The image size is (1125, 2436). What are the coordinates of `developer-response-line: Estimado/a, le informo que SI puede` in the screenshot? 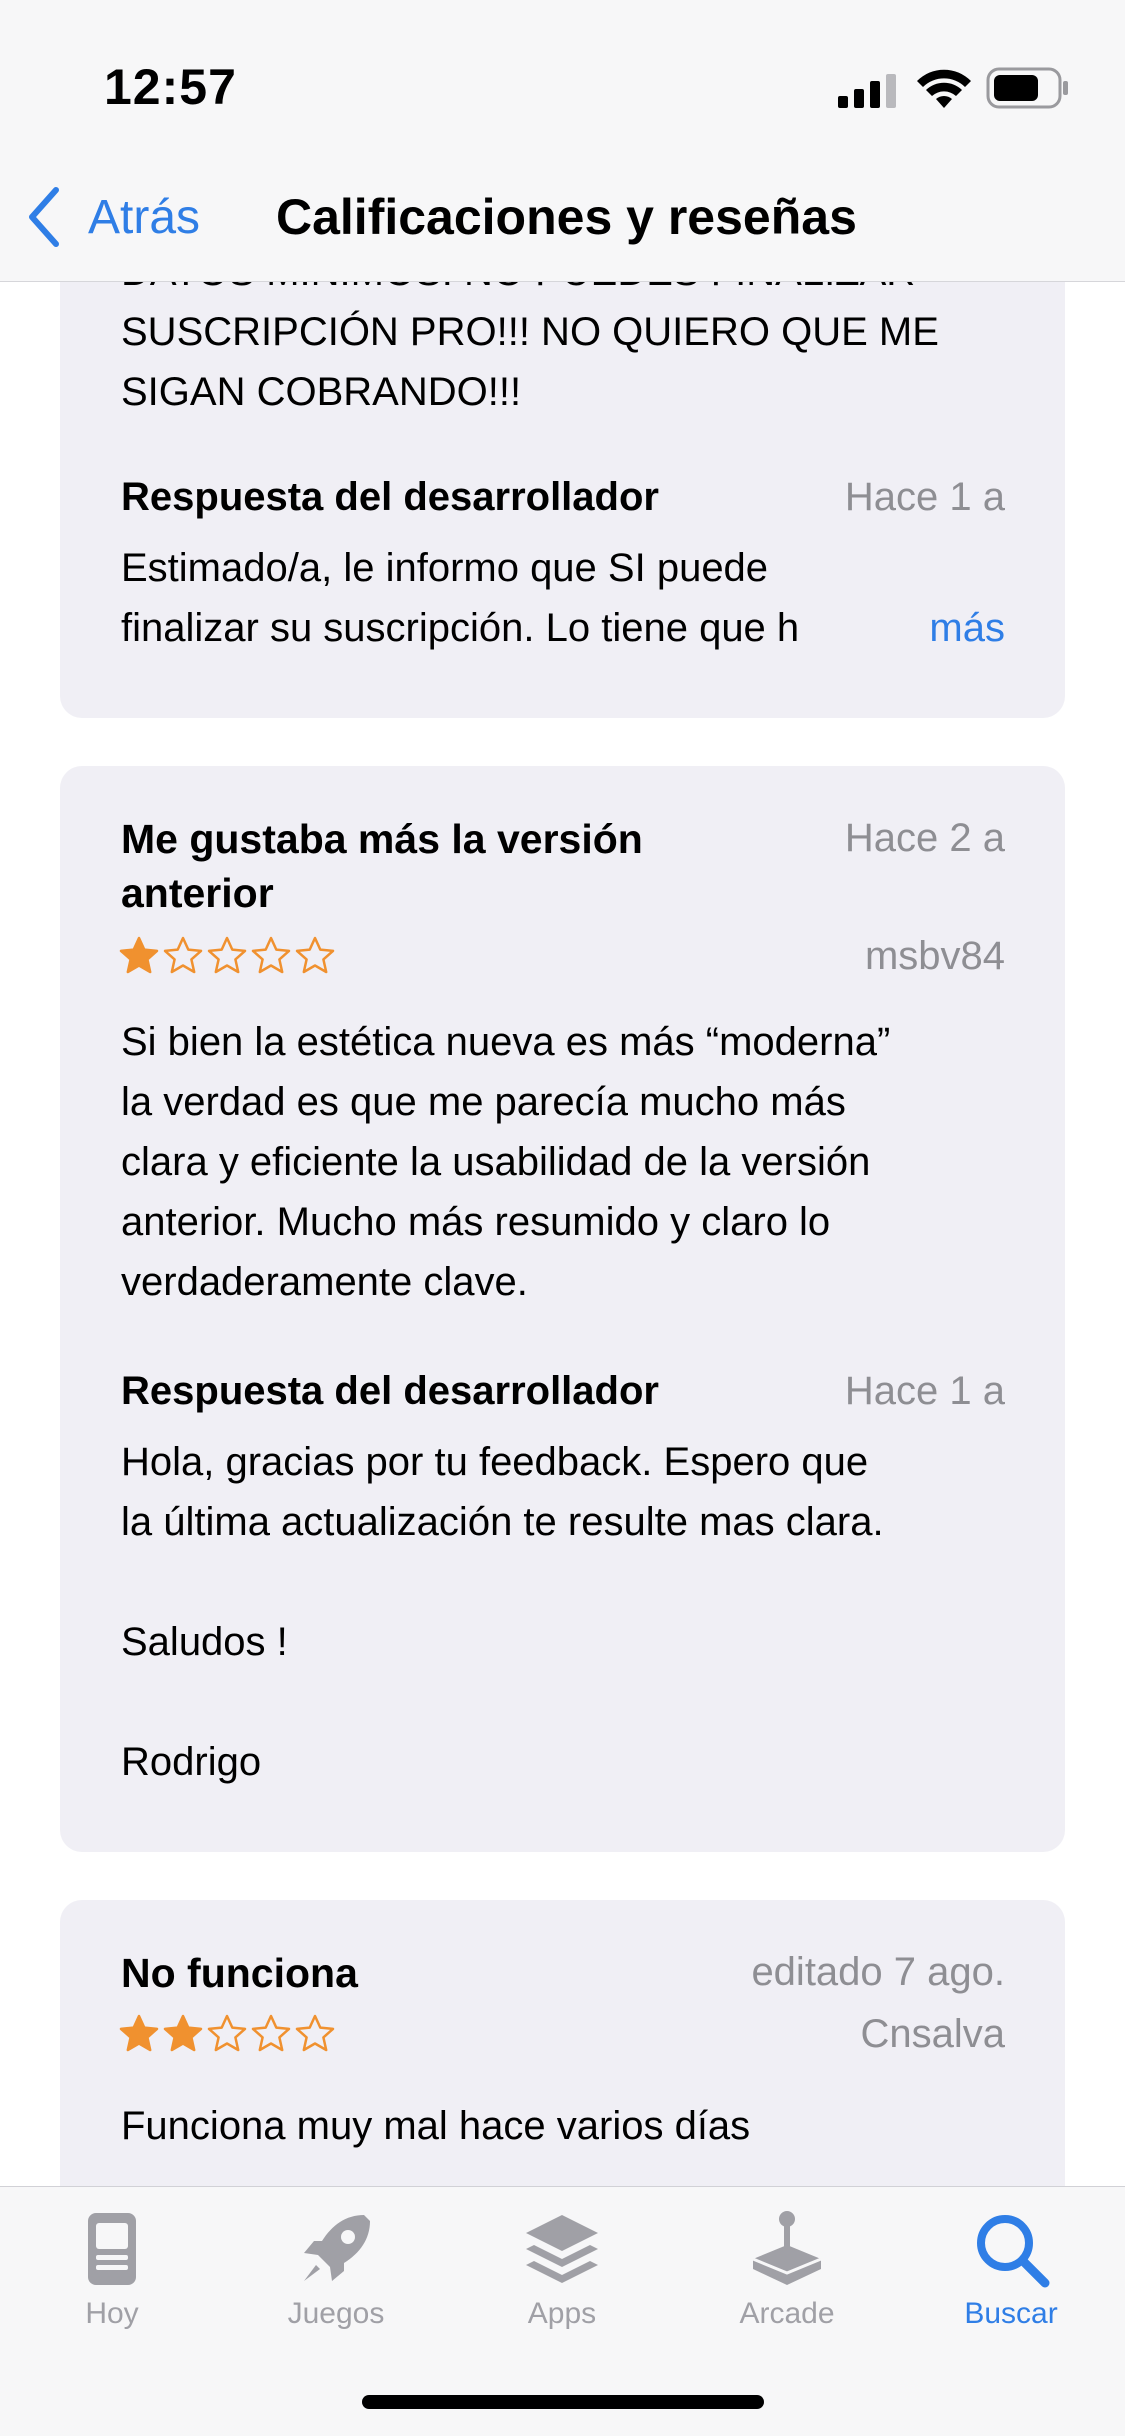 It's located at (445, 568).